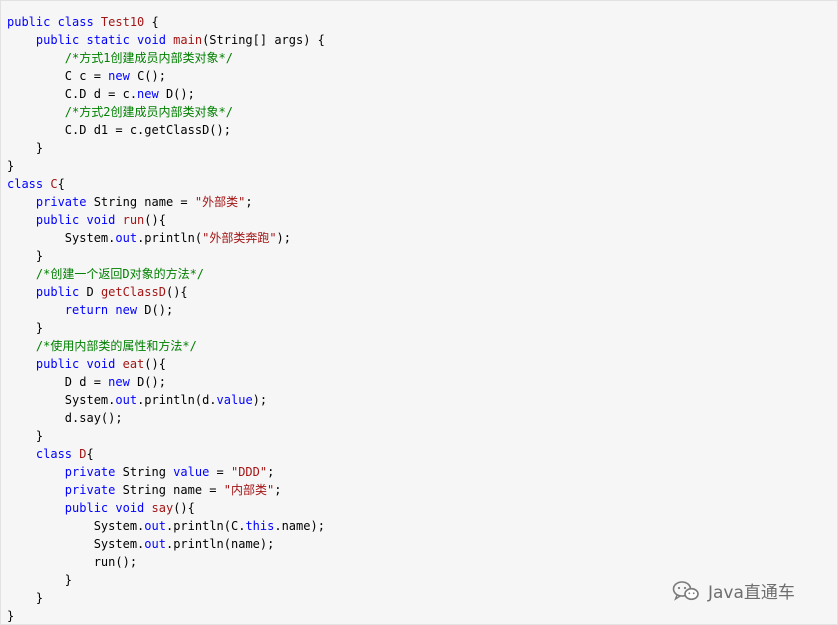  What do you see at coordinates (733, 590) in the screenshot?
I see `watermark: Java直通车` at bounding box center [733, 590].